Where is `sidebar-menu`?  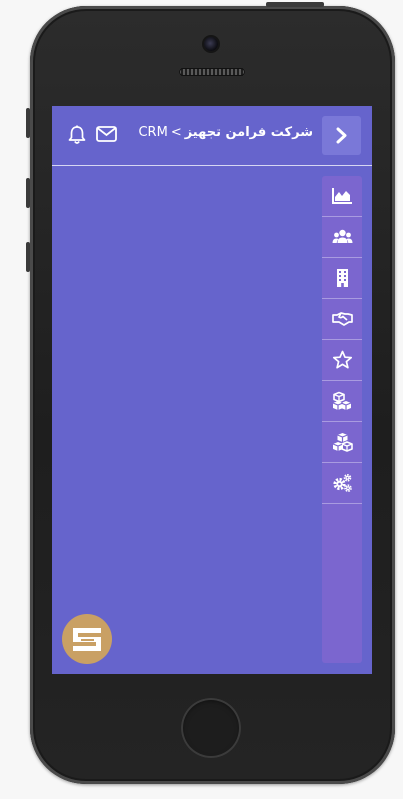
sidebar-menu is located at coordinates (342, 419).